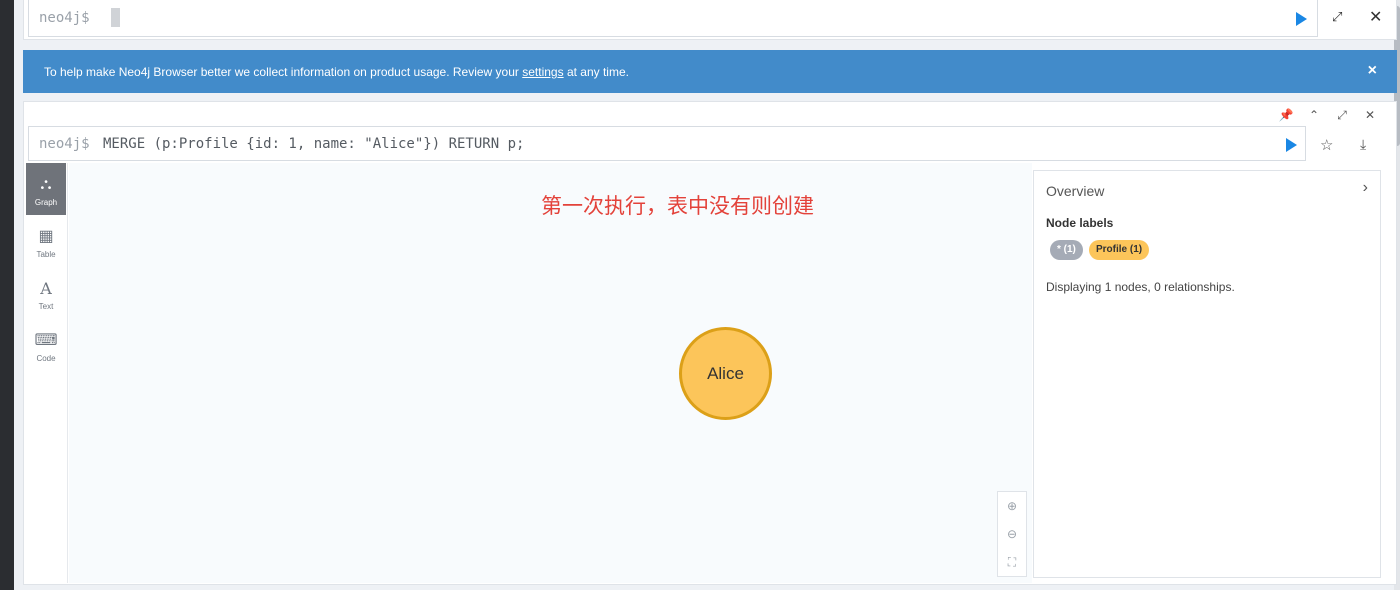 The height and width of the screenshot is (590, 1400). What do you see at coordinates (64, 144) in the screenshot?
I see `query-prompt: neo4j$` at bounding box center [64, 144].